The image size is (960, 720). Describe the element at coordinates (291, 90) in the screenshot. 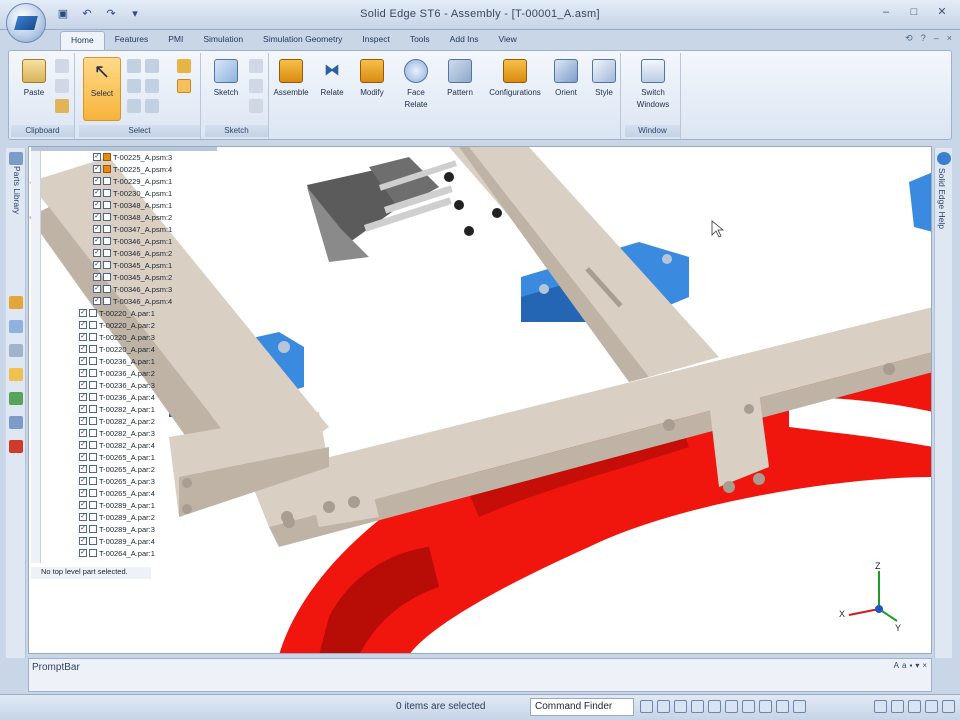

I see `assemble-button: Assemble` at that location.